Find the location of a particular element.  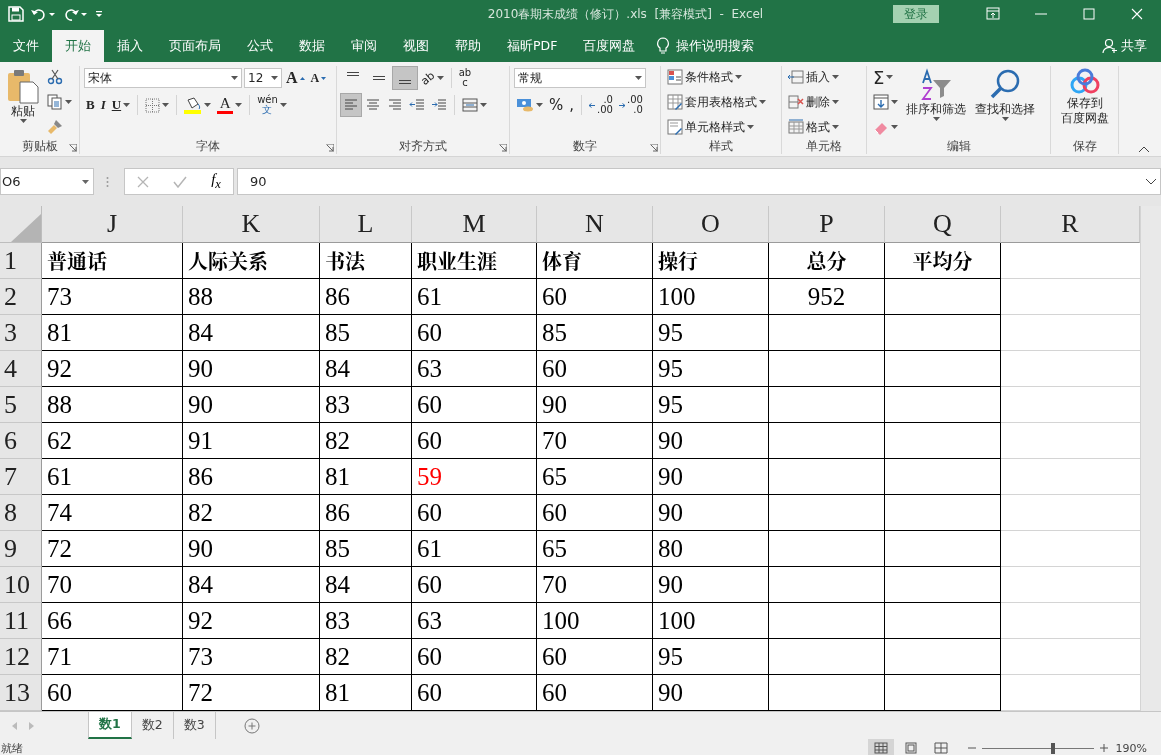

slider-thumb is located at coordinates (1053, 748).